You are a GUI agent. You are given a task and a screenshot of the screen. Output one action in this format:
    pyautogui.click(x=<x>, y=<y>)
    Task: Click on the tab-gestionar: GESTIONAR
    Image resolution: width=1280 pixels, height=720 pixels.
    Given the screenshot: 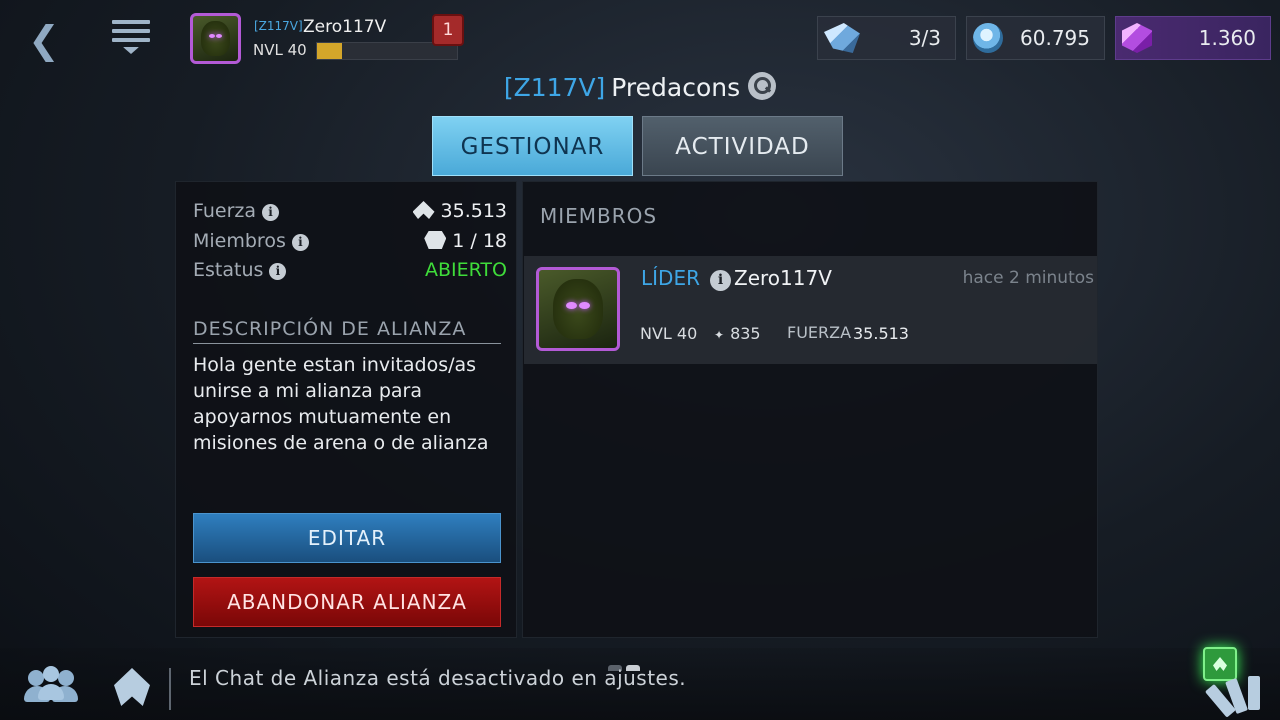 What is the action you would take?
    pyautogui.click(x=532, y=146)
    